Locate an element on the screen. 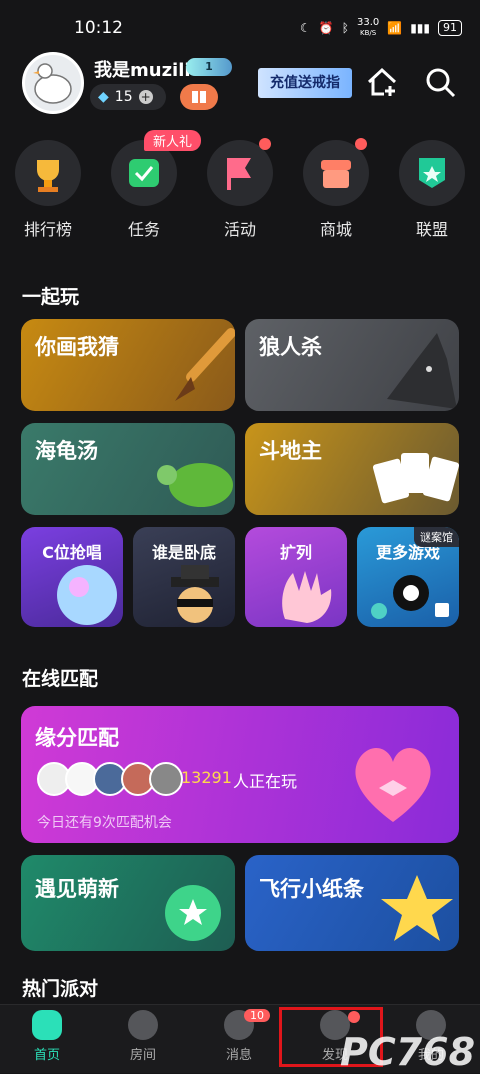 The image size is (480, 1074). game-title: 斗地主 is located at coordinates (290, 451).